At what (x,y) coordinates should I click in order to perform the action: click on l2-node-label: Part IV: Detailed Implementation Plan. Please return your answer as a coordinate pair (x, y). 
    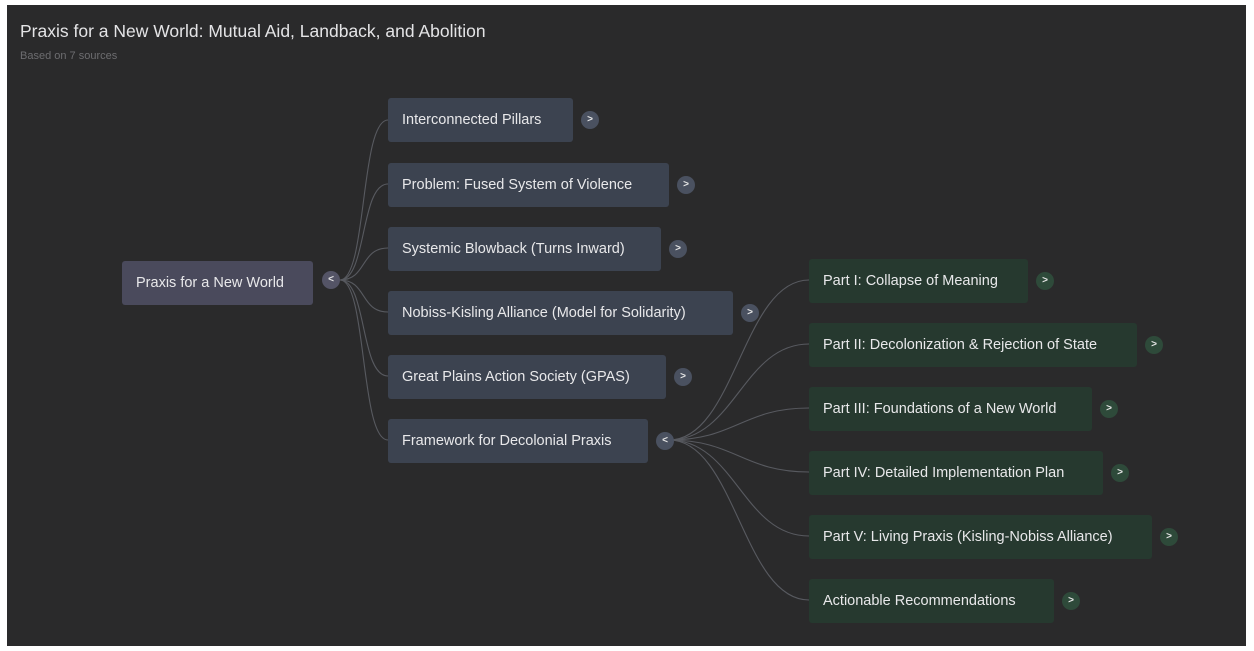
    Looking at the image, I should click on (944, 473).